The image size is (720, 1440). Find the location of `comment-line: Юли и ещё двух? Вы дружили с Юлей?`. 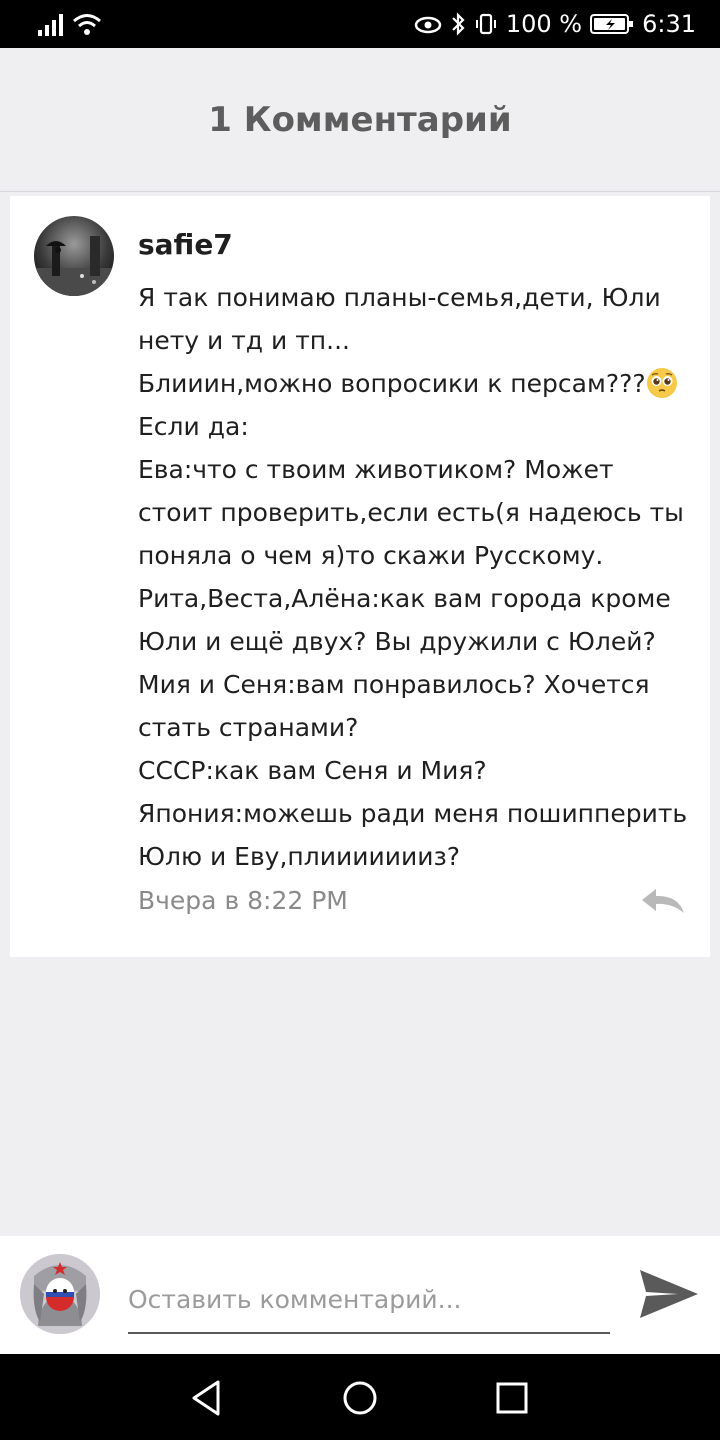

comment-line: Юли и ещё двух? Вы дружили с Юлей? is located at coordinates (397, 641).